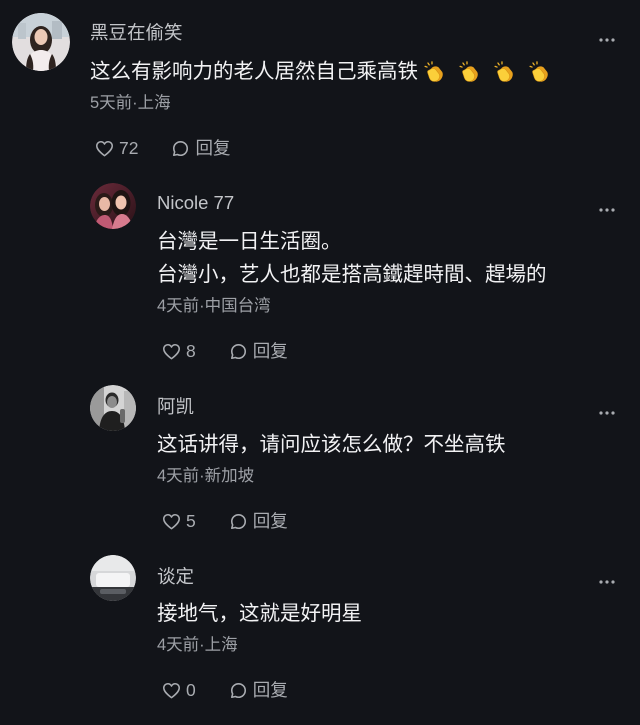  I want to click on comment-actions: 8 回复, so click(225, 351).